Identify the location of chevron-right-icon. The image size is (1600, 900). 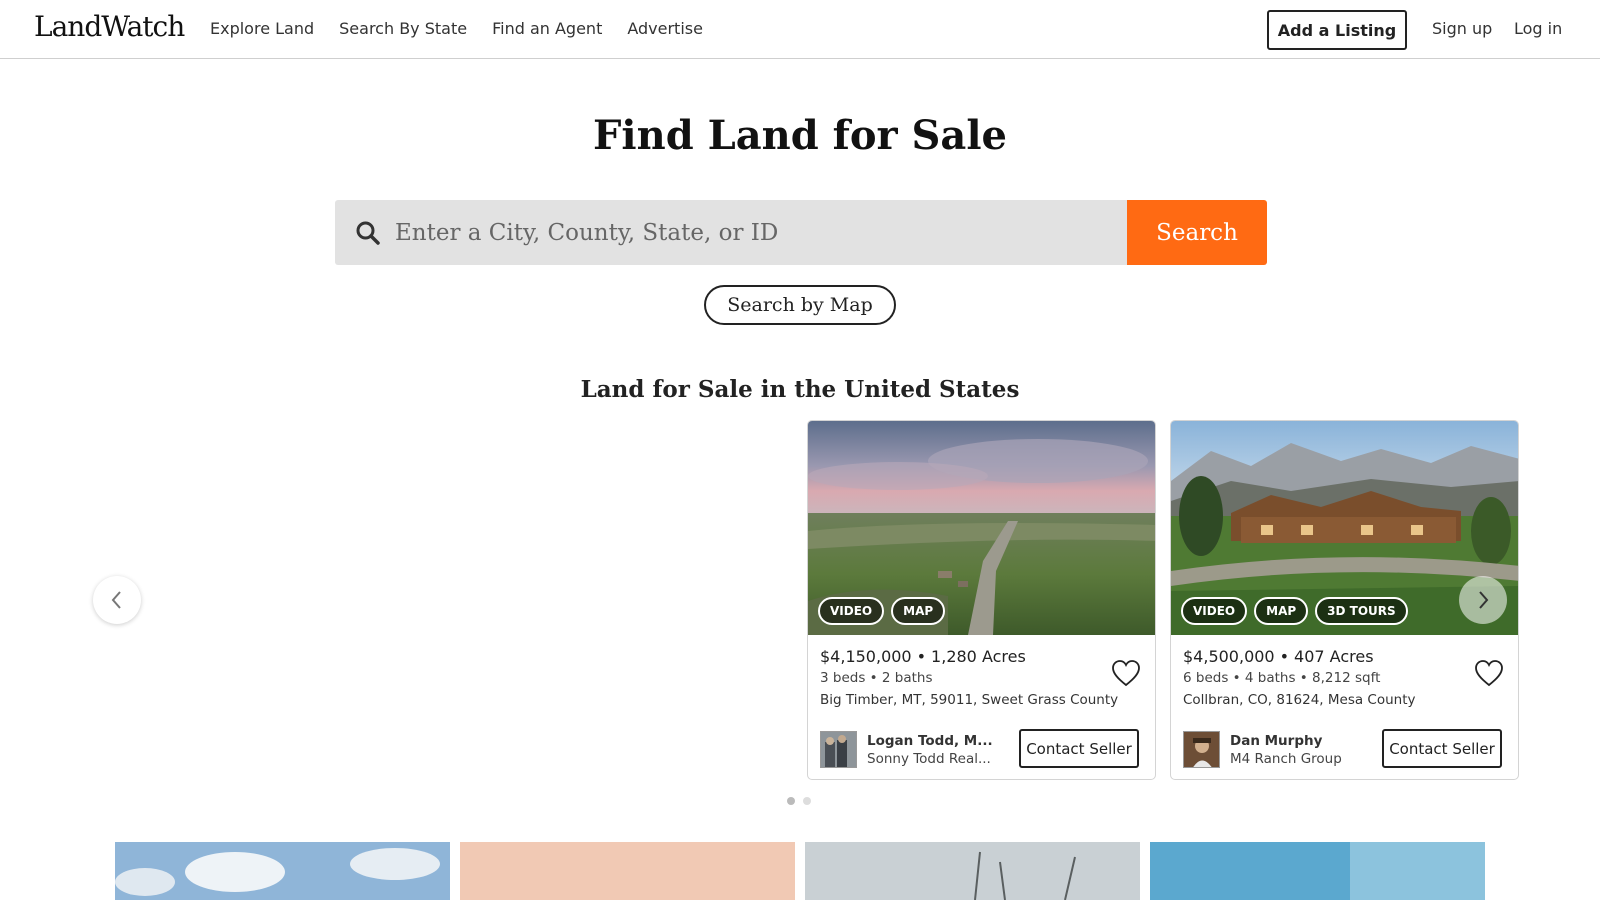
(1484, 600).